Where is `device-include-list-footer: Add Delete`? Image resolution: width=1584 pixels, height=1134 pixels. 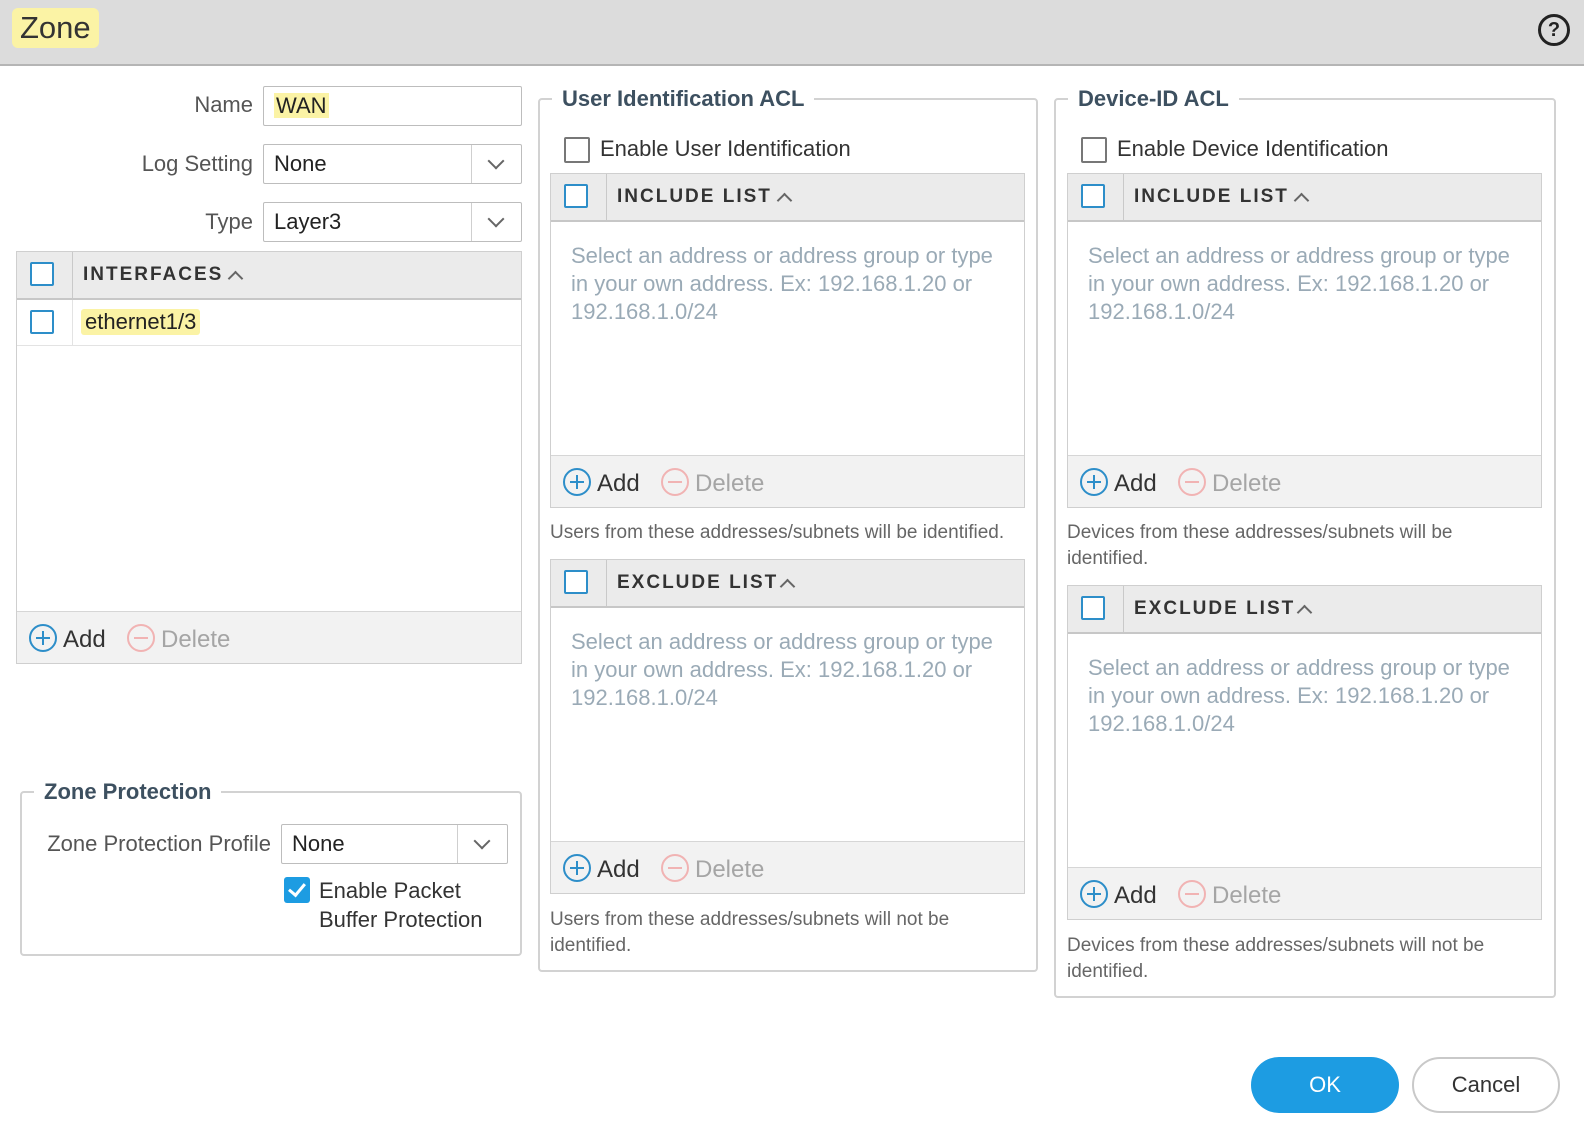 device-include-list-footer: Add Delete is located at coordinates (1304, 481).